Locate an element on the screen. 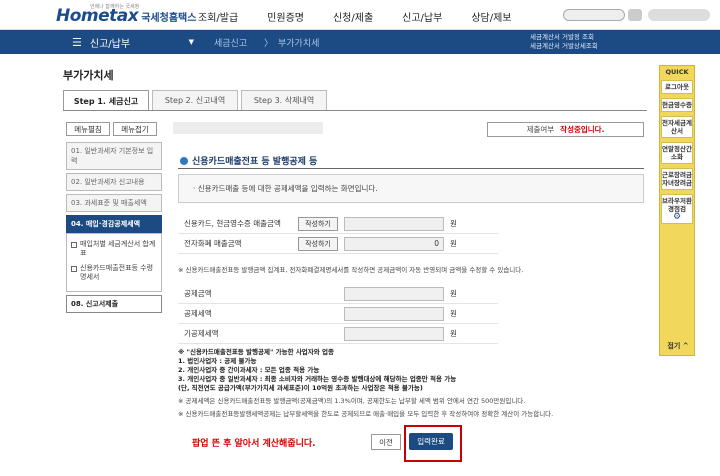 This screenshot has height=476, width=720. step-item-active: 04. 매입·경감공제세액 is located at coordinates (114, 224).